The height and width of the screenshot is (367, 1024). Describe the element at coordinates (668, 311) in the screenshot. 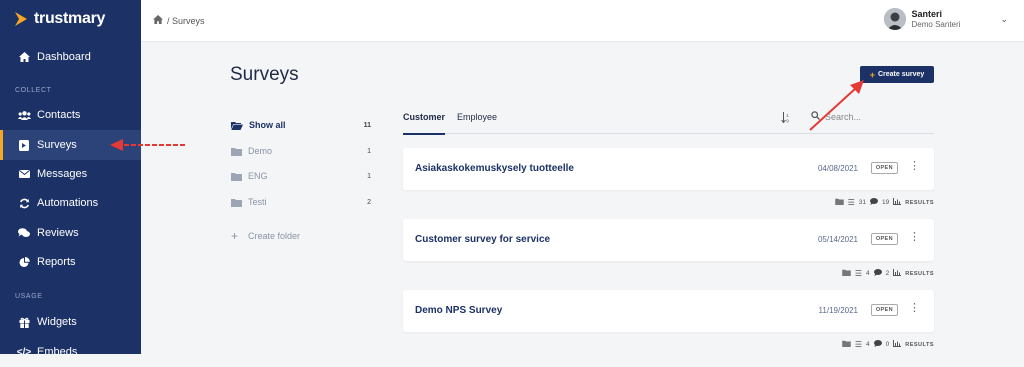

I see `survey-card: Demo NPS Survey 11/19/2021 OPEN ⋮` at that location.